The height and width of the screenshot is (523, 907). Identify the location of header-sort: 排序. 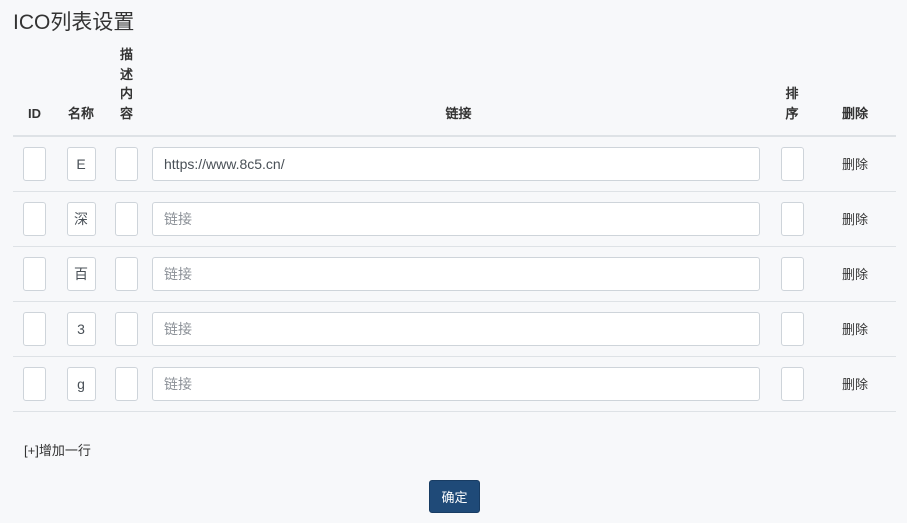
(792, 91).